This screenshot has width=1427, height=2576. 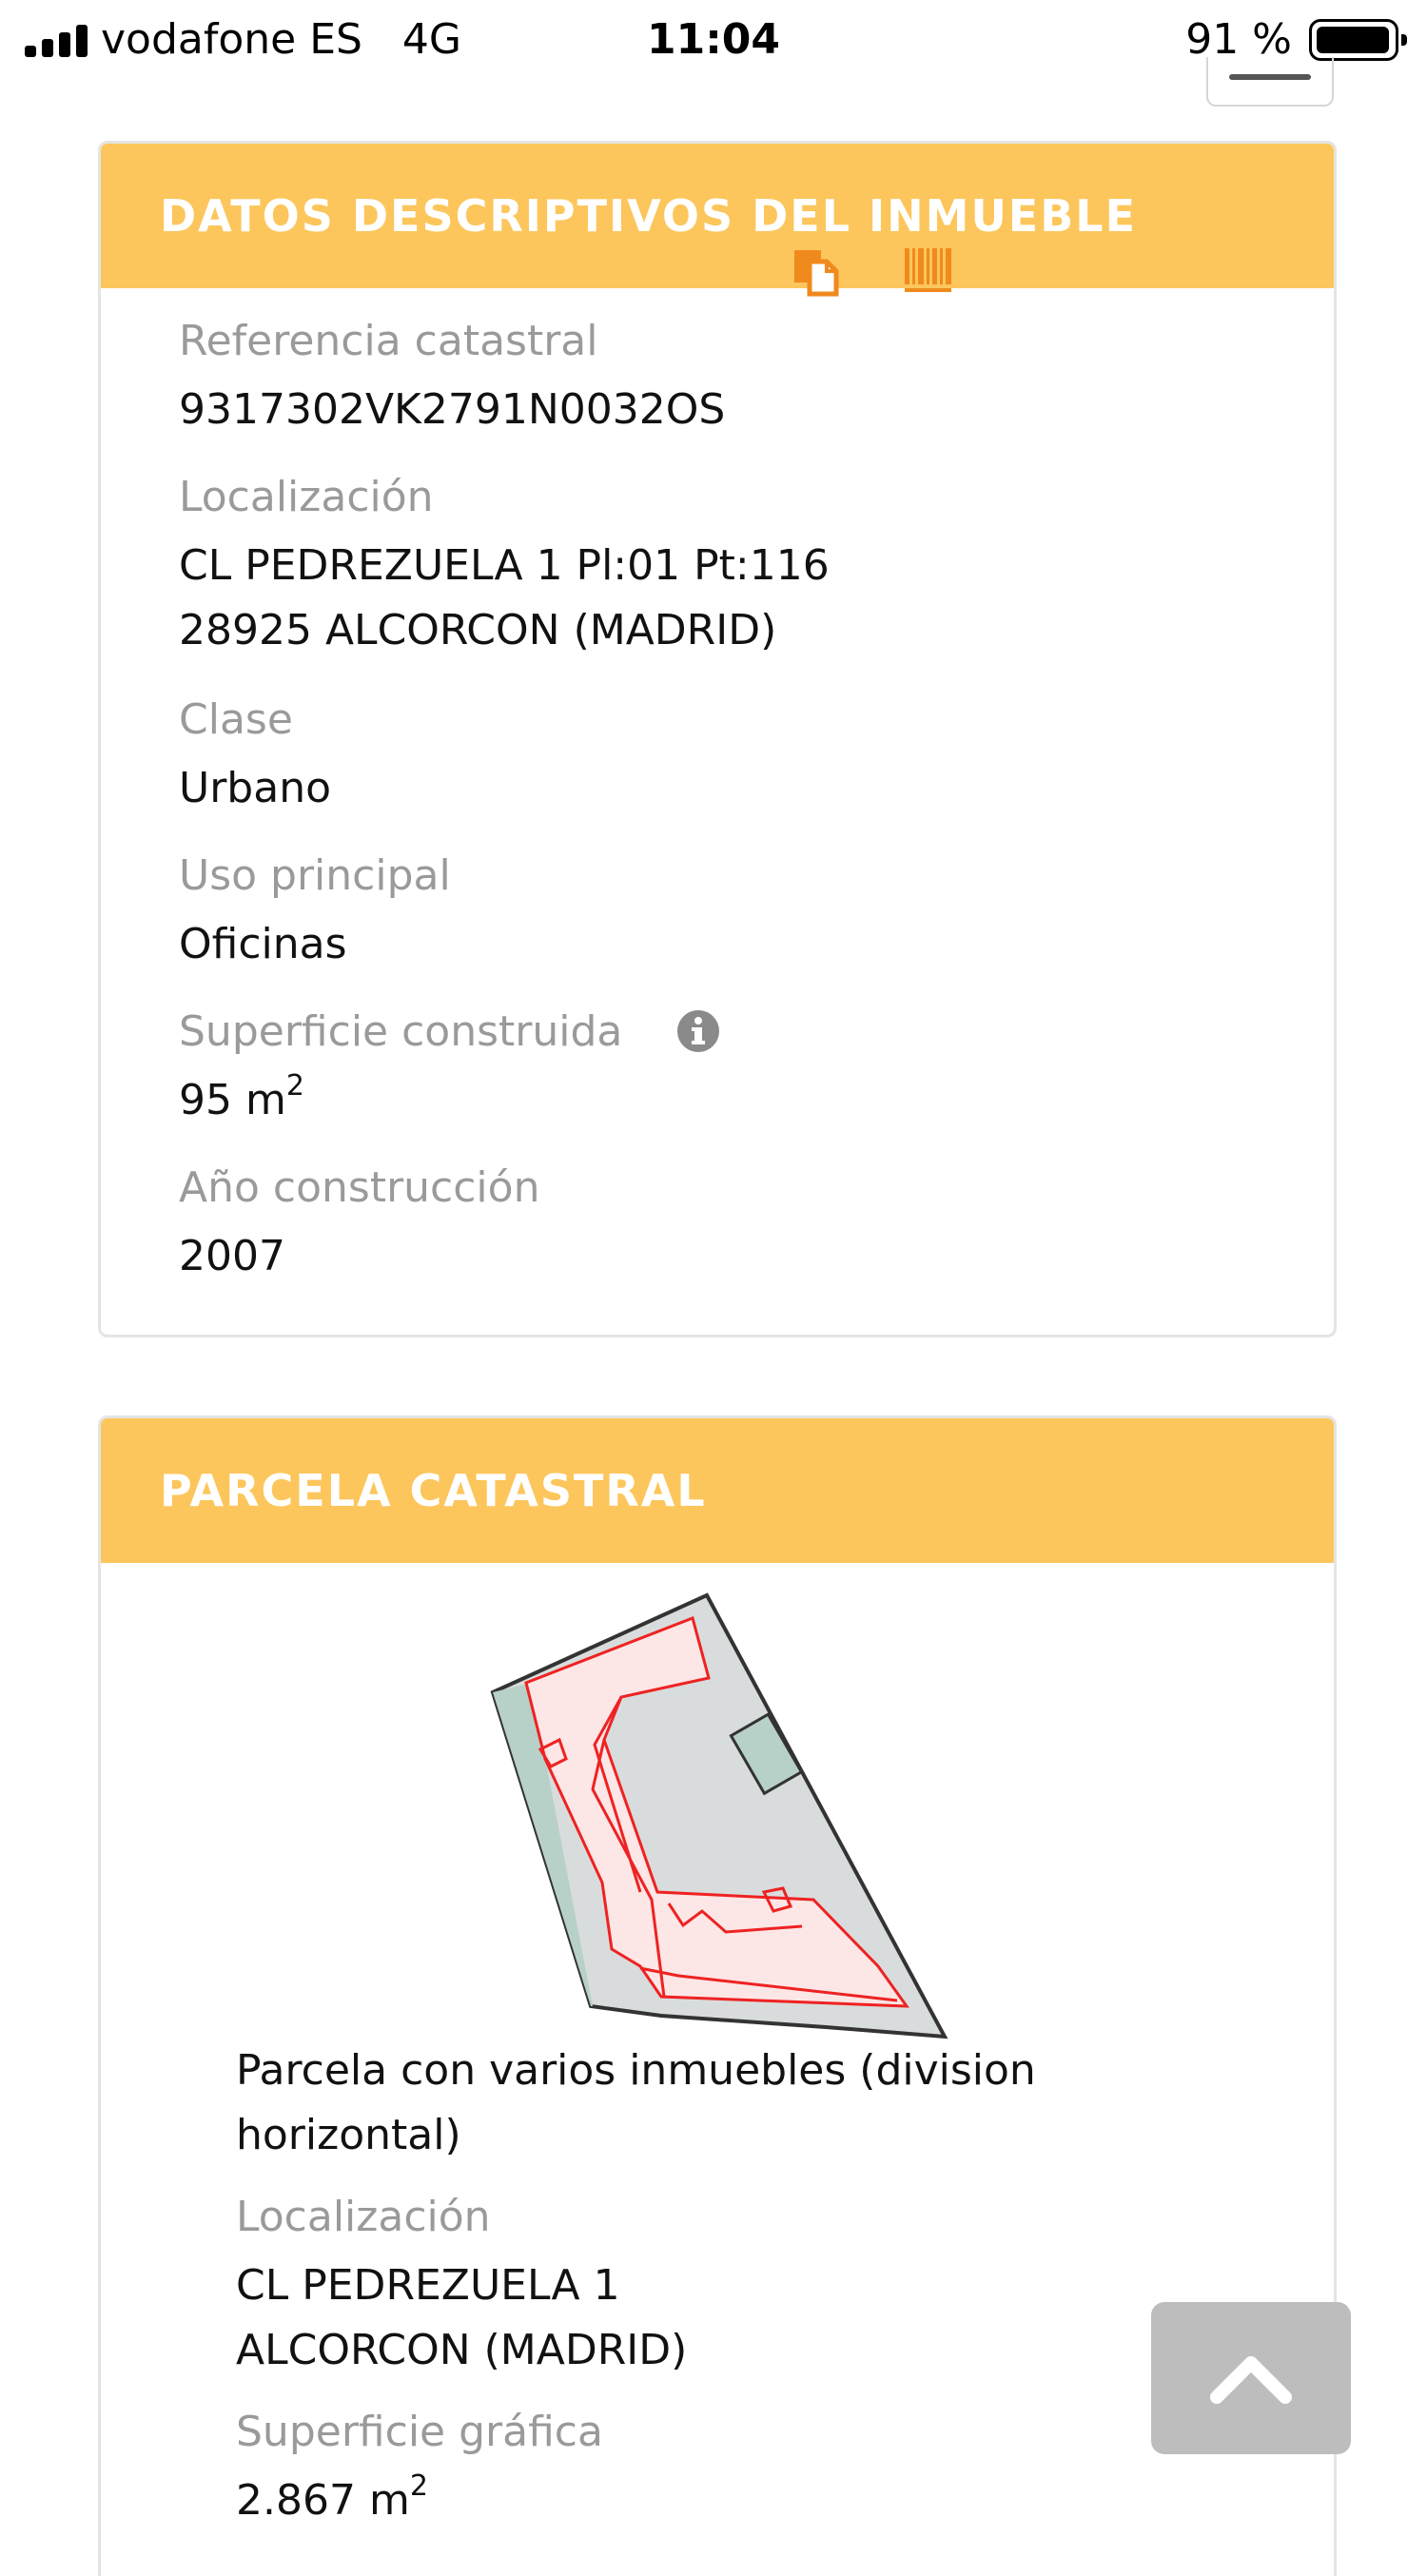 I want to click on built-area-value: 95 m2, so click(x=241, y=1100).